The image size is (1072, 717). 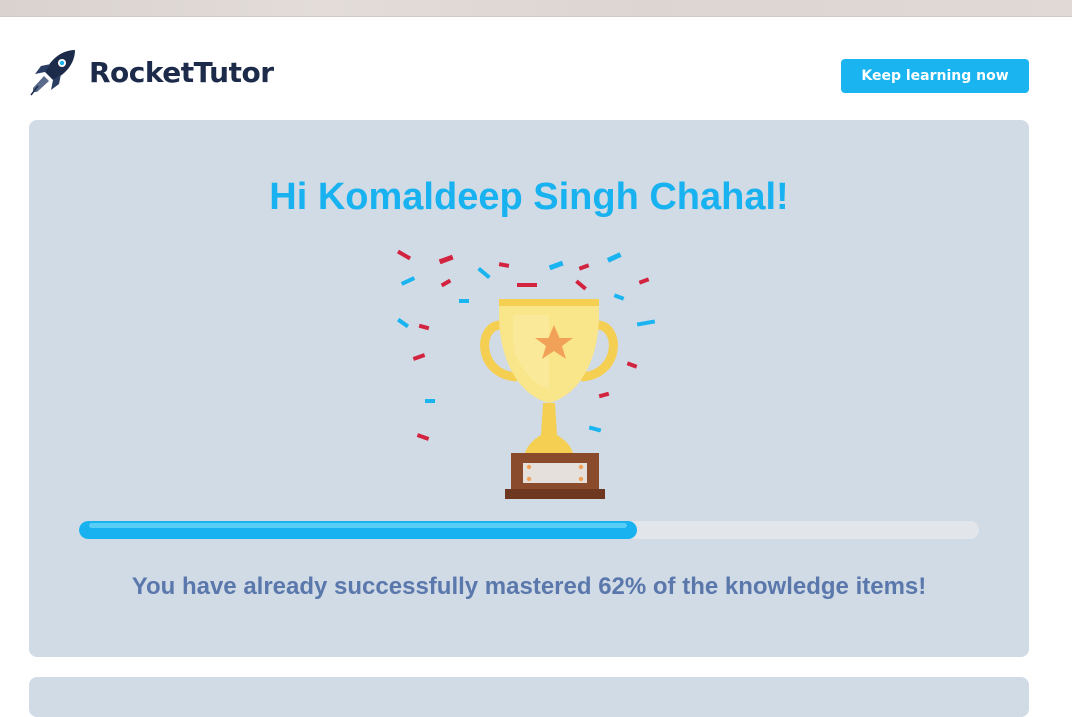 What do you see at coordinates (181, 72) in the screenshot?
I see `brand-name: RocketTutor` at bounding box center [181, 72].